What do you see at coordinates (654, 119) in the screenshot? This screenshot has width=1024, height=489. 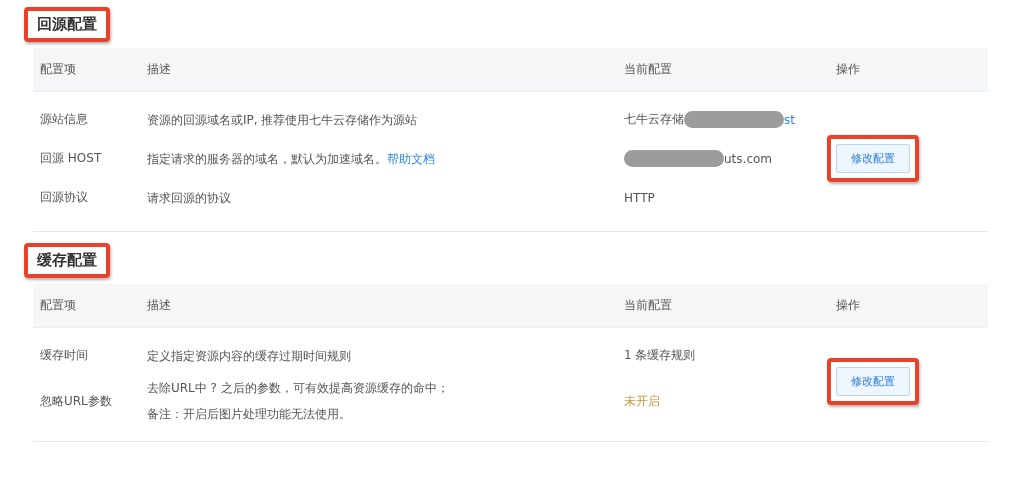 I see `value-text: 七牛云存储` at bounding box center [654, 119].